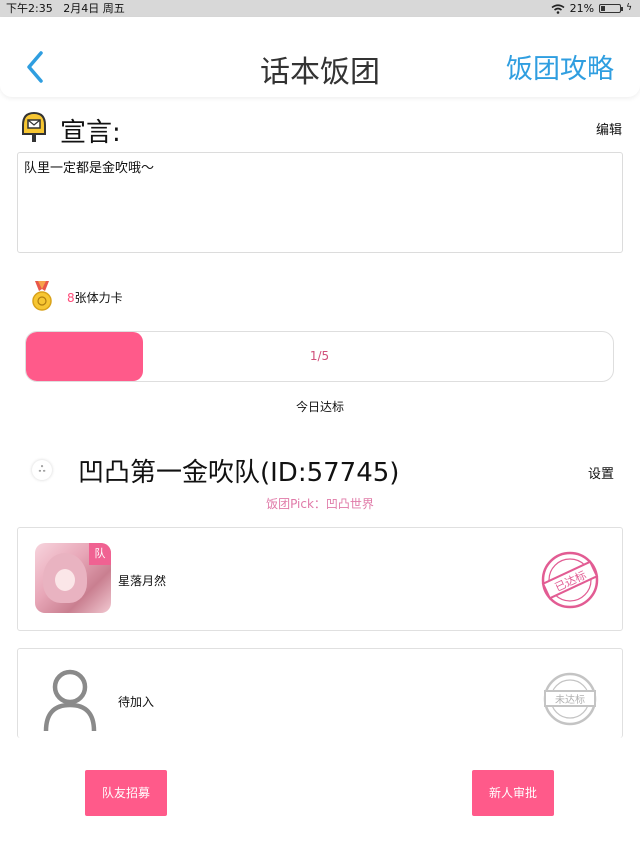 The width and height of the screenshot is (640, 853). I want to click on captain-badge: 队, so click(100, 554).